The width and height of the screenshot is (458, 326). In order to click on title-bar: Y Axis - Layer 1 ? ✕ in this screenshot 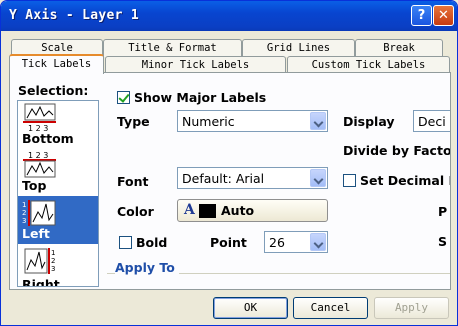, I will do `click(229, 16)`.